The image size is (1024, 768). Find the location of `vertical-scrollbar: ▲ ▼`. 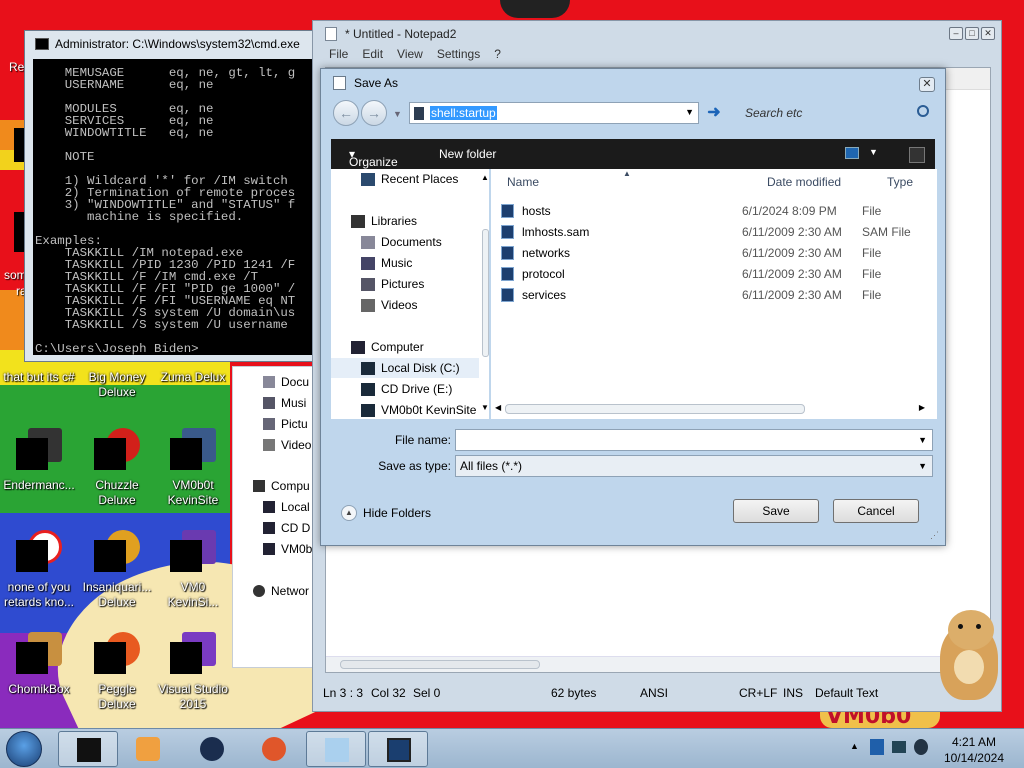

vertical-scrollbar: ▲ ▼ is located at coordinates (485, 292).